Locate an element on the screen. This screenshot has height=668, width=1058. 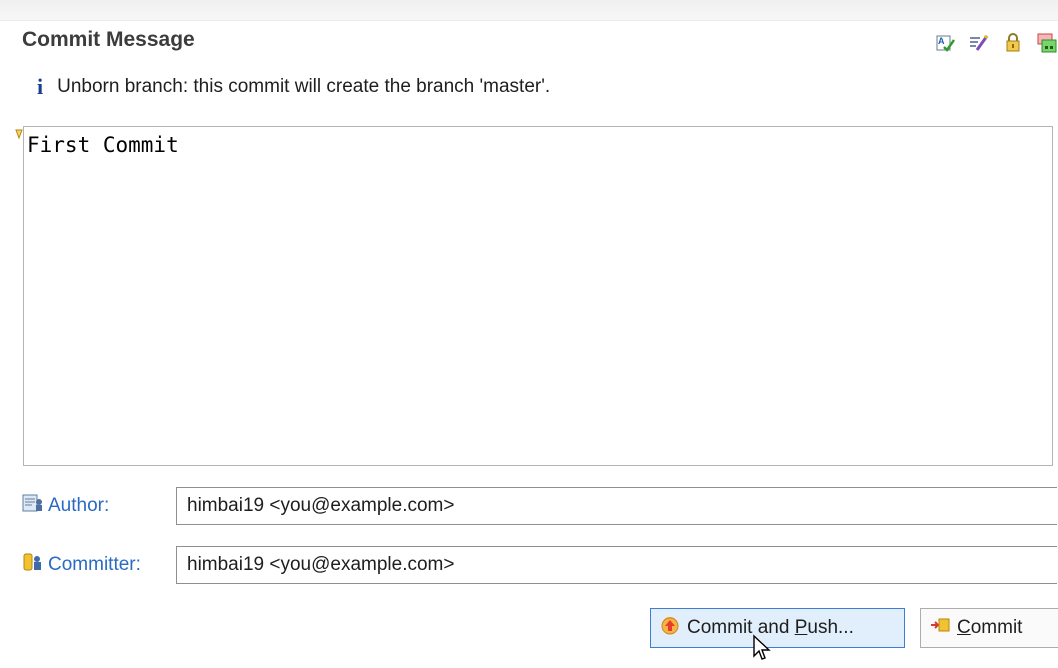
commit-label: Commit is located at coordinates (990, 627).